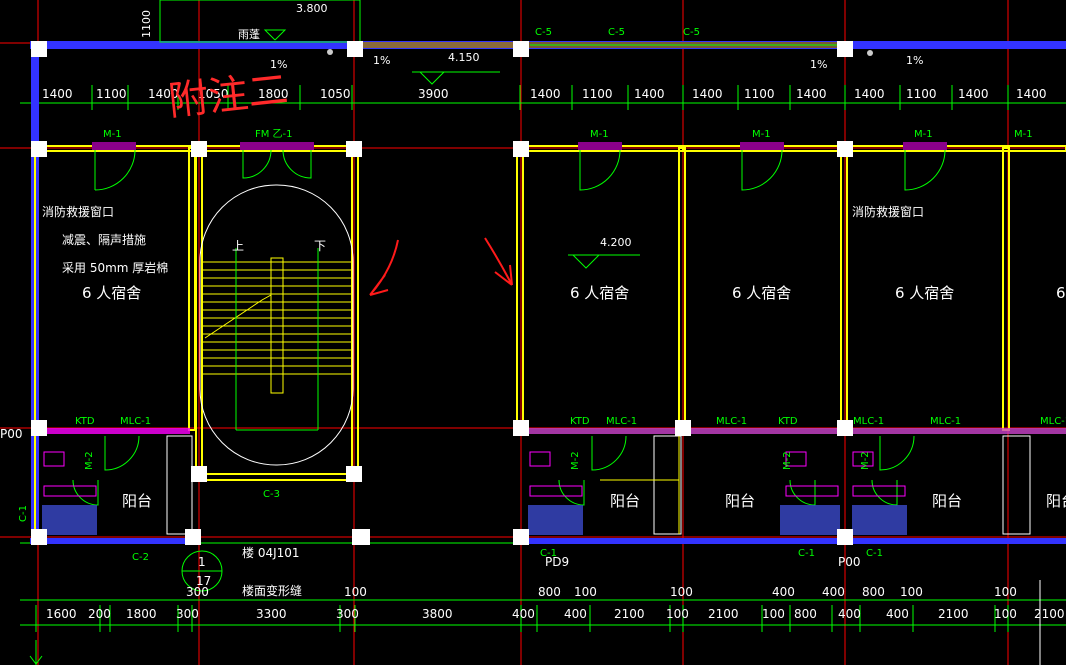 Image resolution: width=1066 pixels, height=665 pixels. Describe the element at coordinates (35, 295) in the screenshot. I see `left-wall` at that location.